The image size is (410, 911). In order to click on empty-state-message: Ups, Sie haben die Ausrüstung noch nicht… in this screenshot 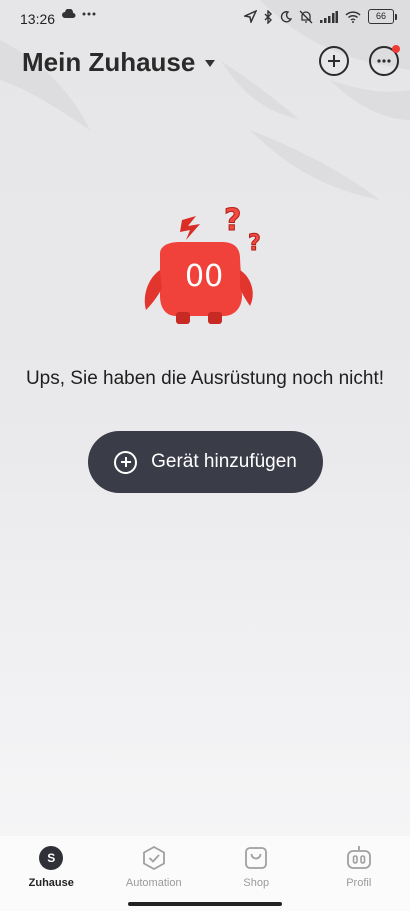, I will do `click(205, 378)`.